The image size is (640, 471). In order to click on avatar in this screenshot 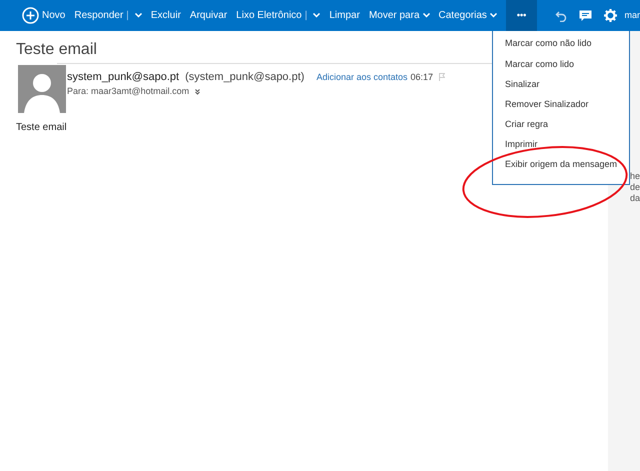, I will do `click(42, 89)`.